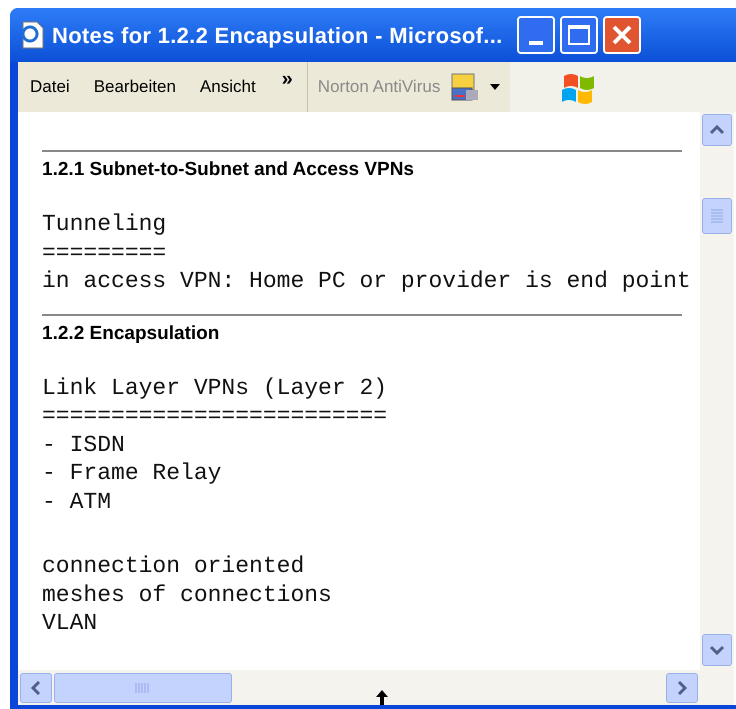 The height and width of the screenshot is (709, 736). What do you see at coordinates (70, 623) in the screenshot?
I see `note-line: VLAN` at bounding box center [70, 623].